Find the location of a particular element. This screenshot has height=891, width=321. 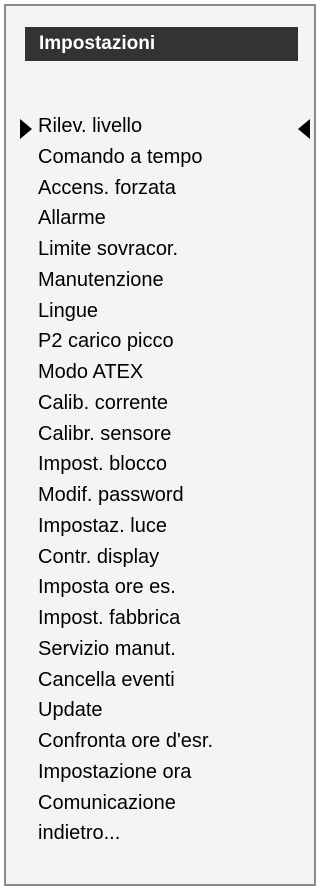

menu-item-update: Update is located at coordinates (125, 710).